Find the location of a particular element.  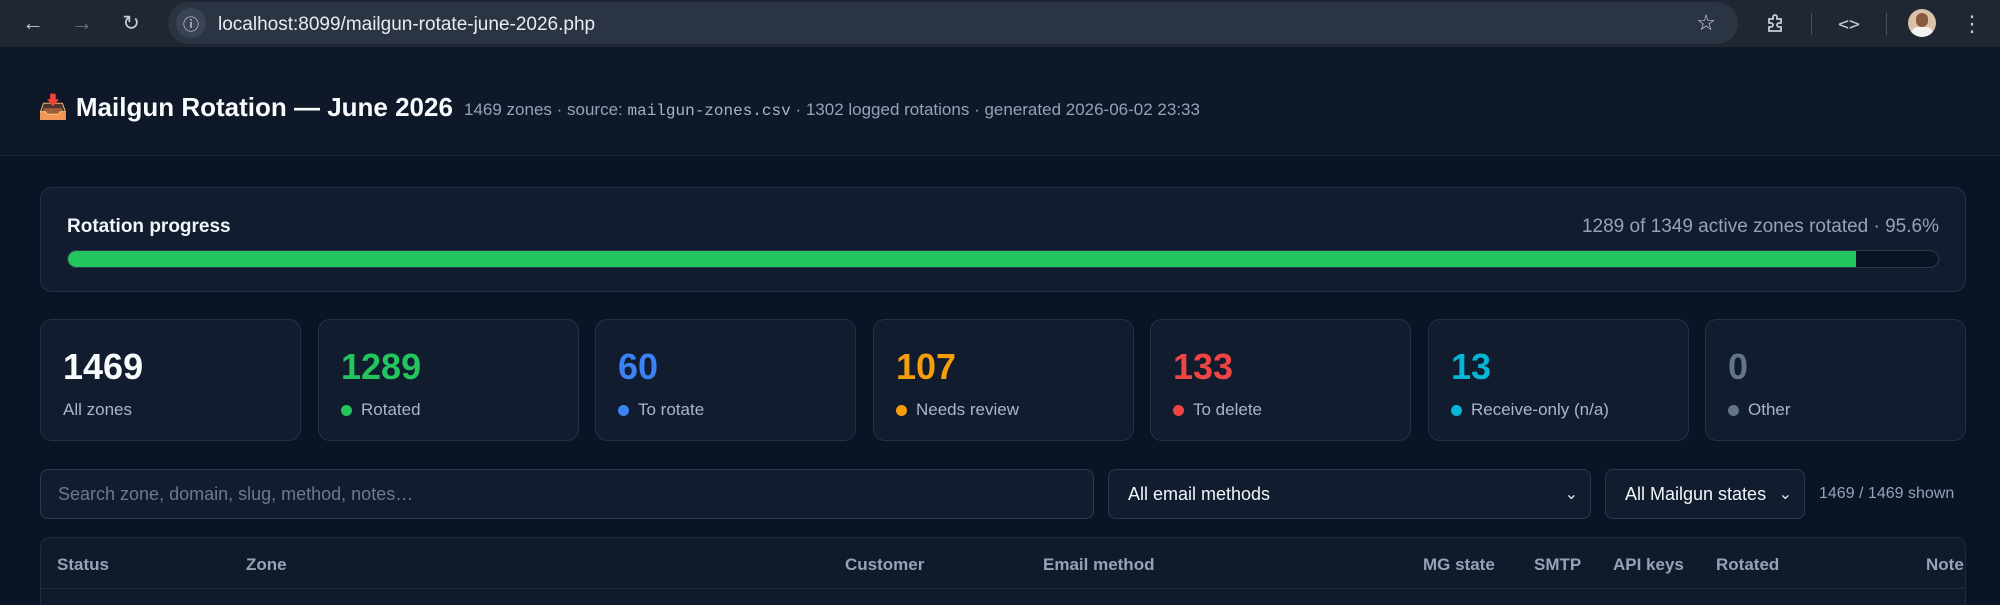

stat-card: 13 Receive-only (n/a) is located at coordinates (1558, 380).